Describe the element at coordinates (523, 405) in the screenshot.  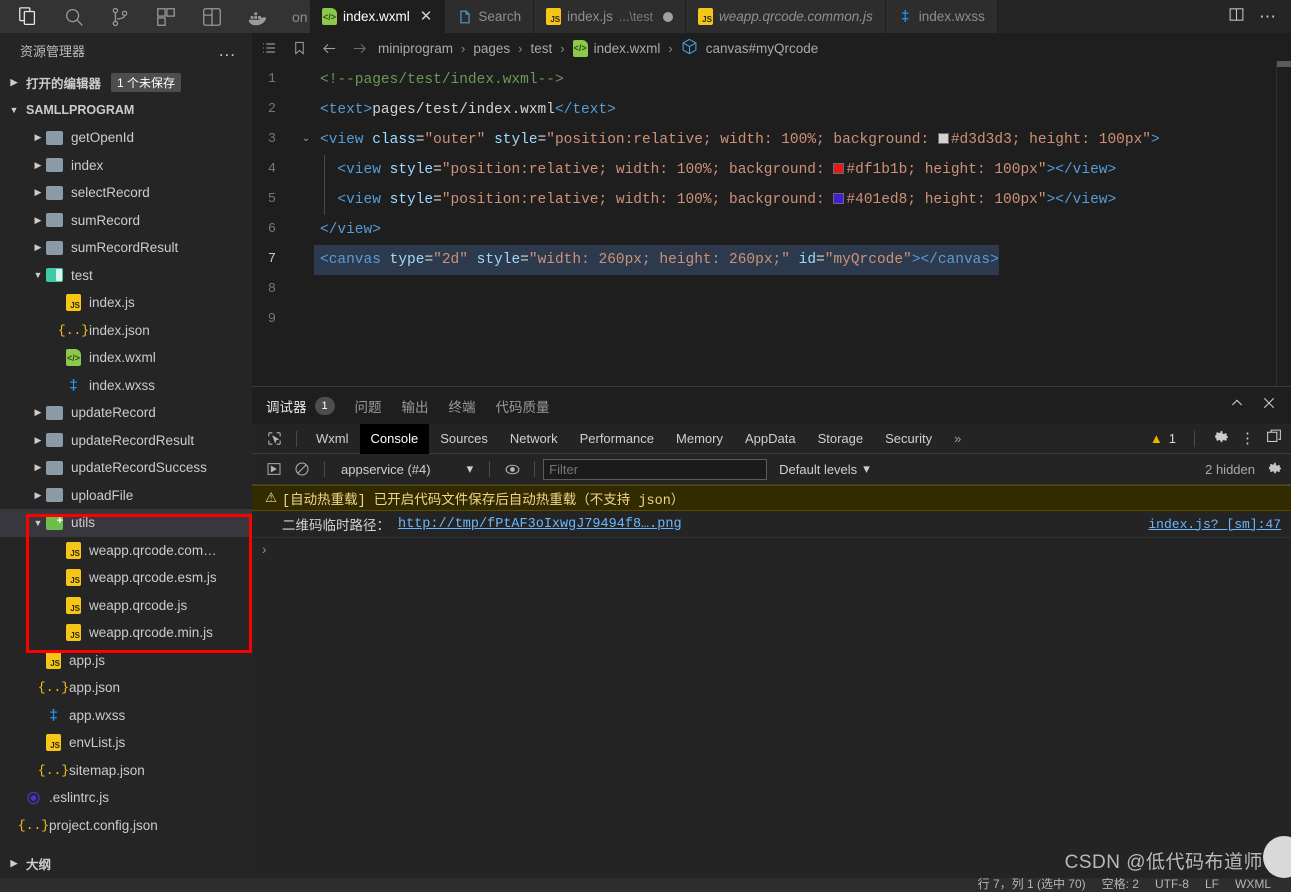
I see `panel-tab-code-quality: 代码质量` at that location.